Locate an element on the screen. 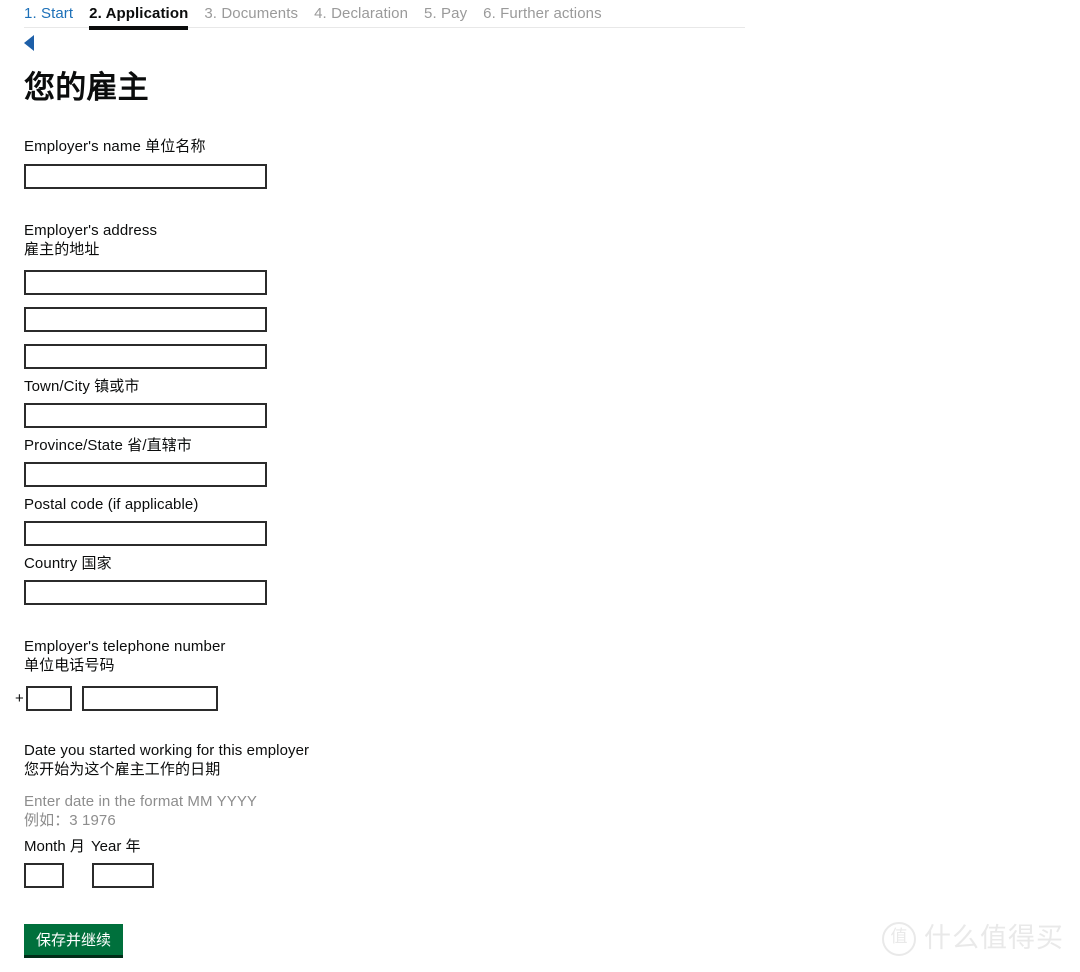  tab-documents: 3. Documents is located at coordinates (251, 17).